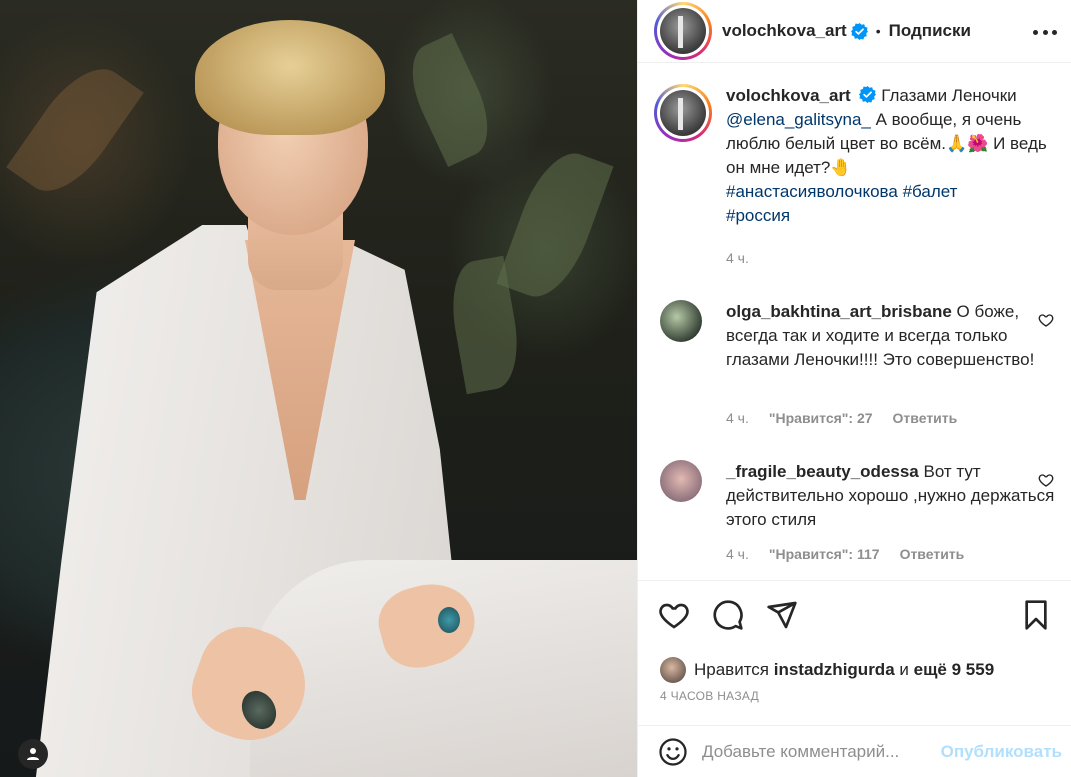  I want to click on comment-input, so click(821, 751).